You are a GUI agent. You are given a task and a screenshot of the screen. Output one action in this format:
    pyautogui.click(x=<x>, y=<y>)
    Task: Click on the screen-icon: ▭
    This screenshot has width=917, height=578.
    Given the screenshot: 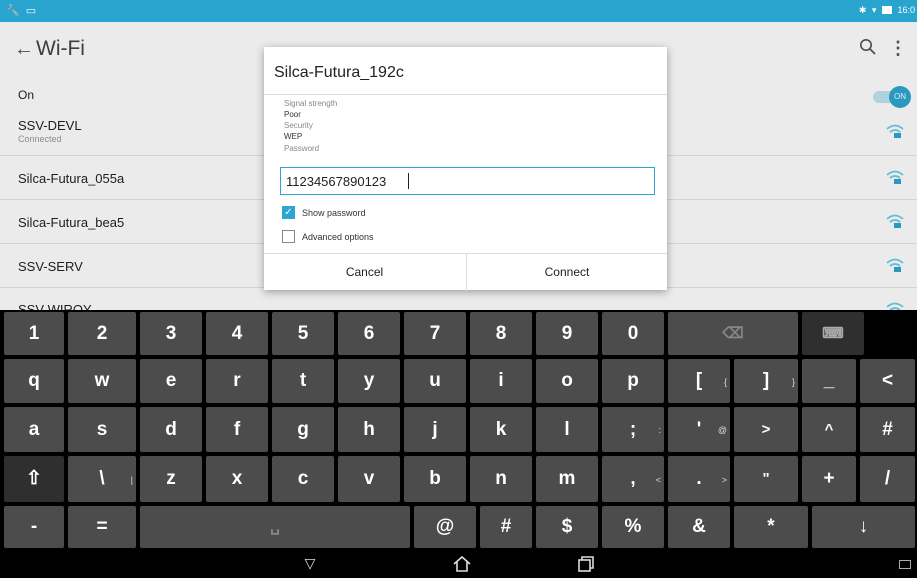 What is the action you would take?
    pyautogui.click(x=31, y=11)
    